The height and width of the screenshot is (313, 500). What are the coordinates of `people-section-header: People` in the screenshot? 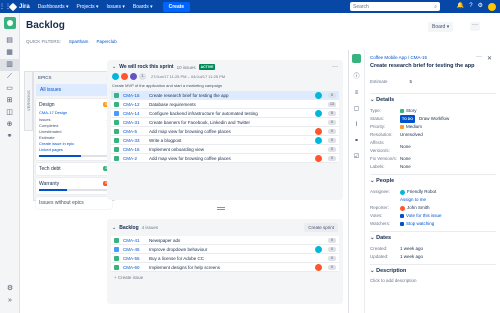 It's located at (433, 181).